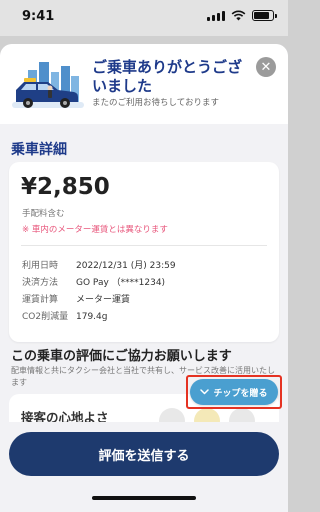 The image size is (320, 512). What do you see at coordinates (264, 15) in the screenshot?
I see `battery-icon` at bounding box center [264, 15].